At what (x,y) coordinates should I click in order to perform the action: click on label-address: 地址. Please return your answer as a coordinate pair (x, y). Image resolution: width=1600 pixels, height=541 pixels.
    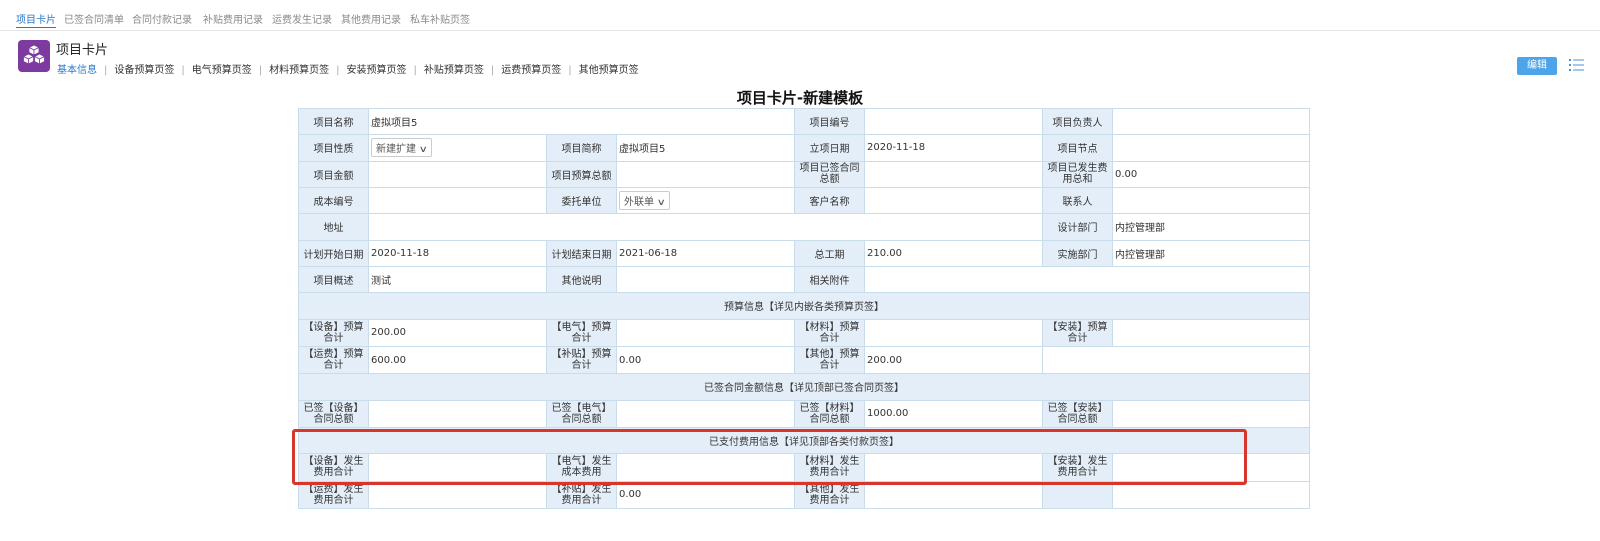
    Looking at the image, I should click on (333, 227).